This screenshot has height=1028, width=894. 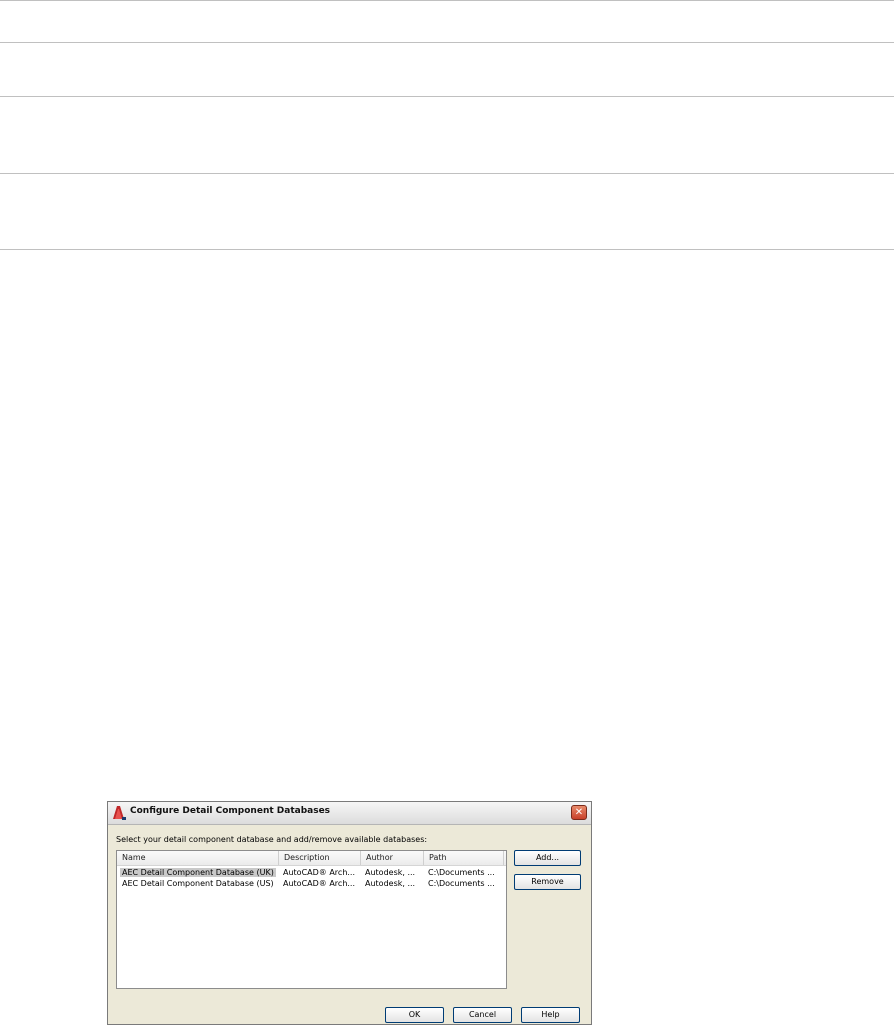 I want to click on ok-button: OK, so click(x=414, y=1015).